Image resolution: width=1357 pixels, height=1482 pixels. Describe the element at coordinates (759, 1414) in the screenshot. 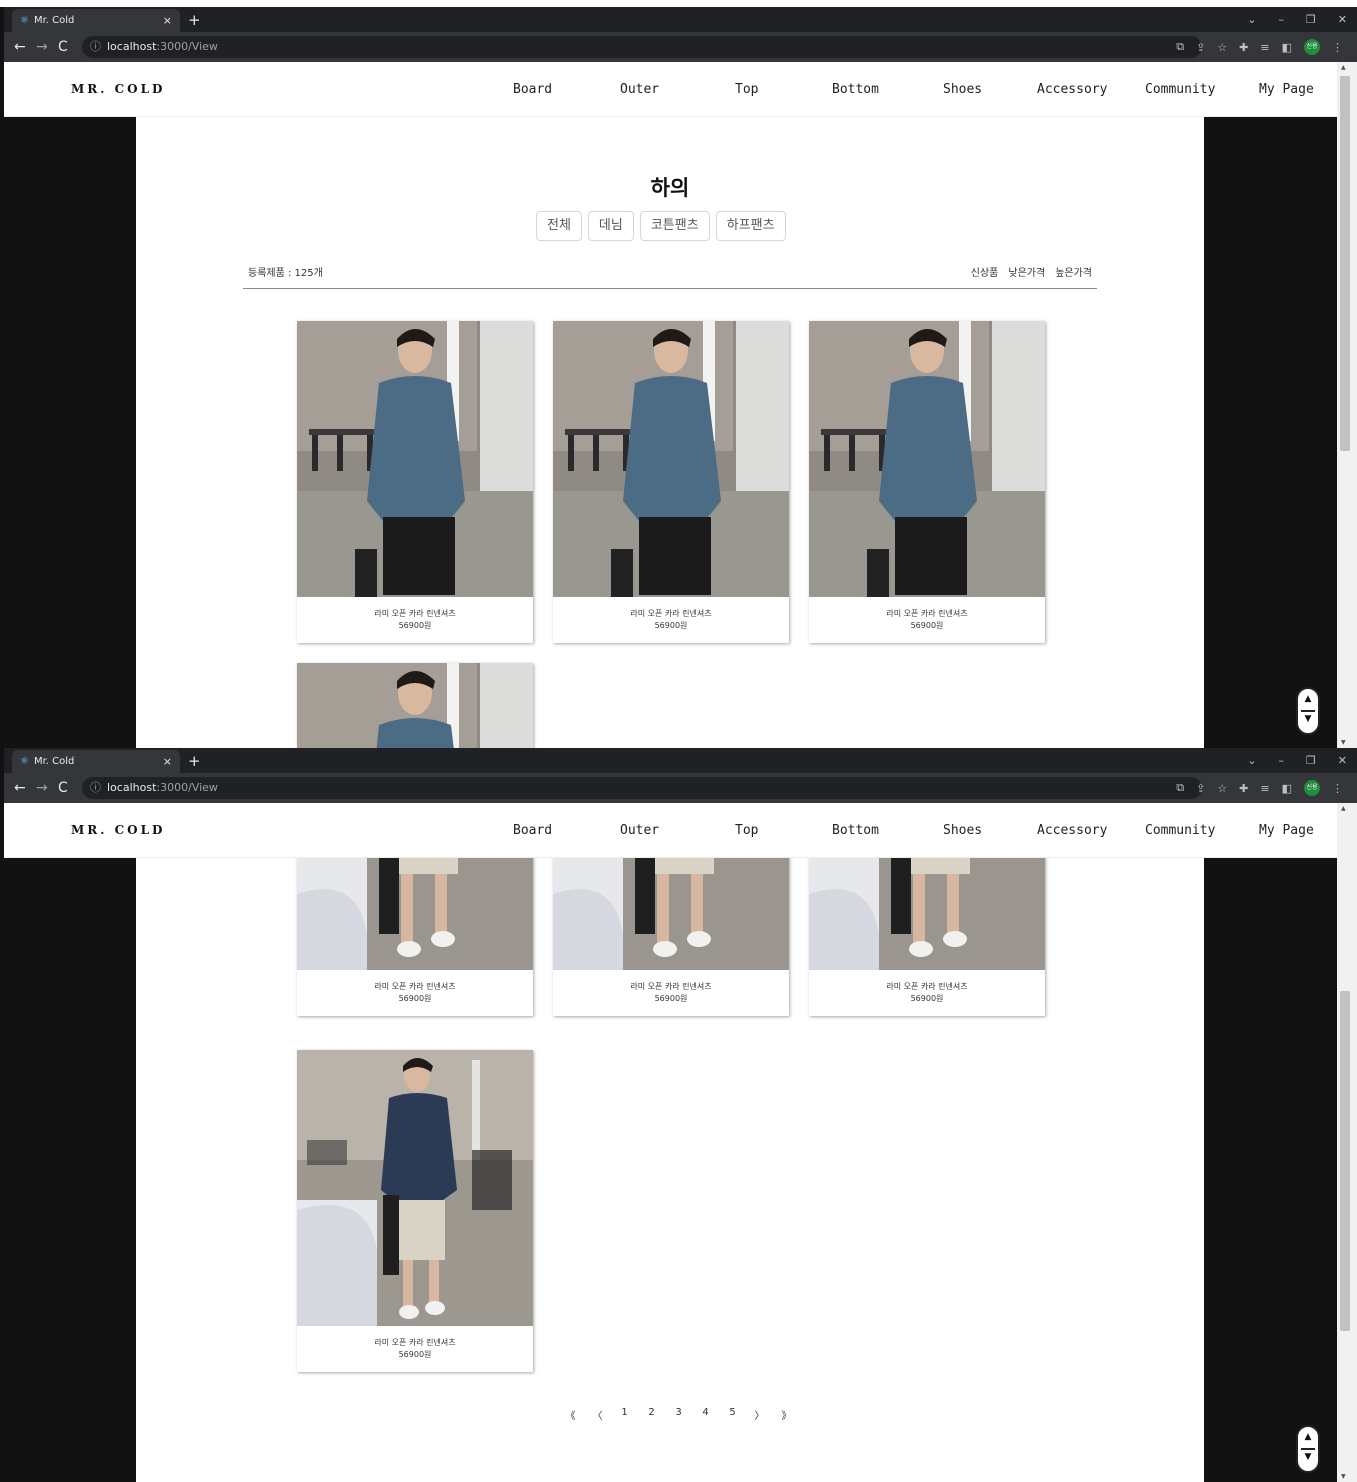

I see `next-page-button: 〉` at that location.